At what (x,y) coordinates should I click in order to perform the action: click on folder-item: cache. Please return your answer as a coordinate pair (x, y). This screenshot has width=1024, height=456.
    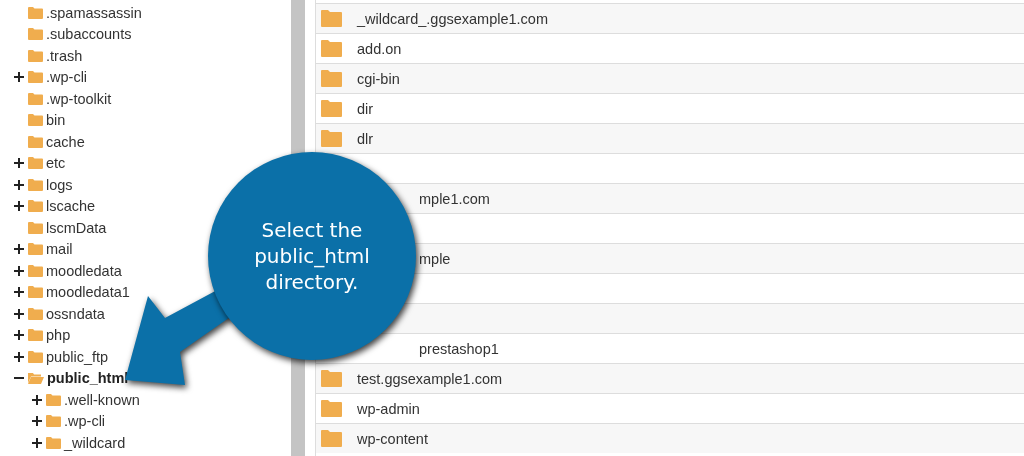
    Looking at the image, I should click on (65, 141).